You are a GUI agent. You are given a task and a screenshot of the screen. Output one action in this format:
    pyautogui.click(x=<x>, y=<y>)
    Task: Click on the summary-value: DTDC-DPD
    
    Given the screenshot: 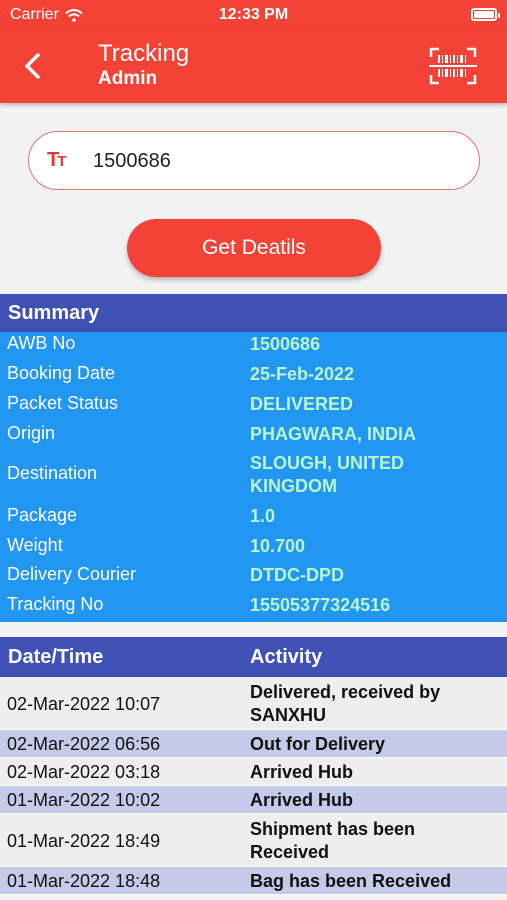 What is the action you would take?
    pyautogui.click(x=297, y=575)
    